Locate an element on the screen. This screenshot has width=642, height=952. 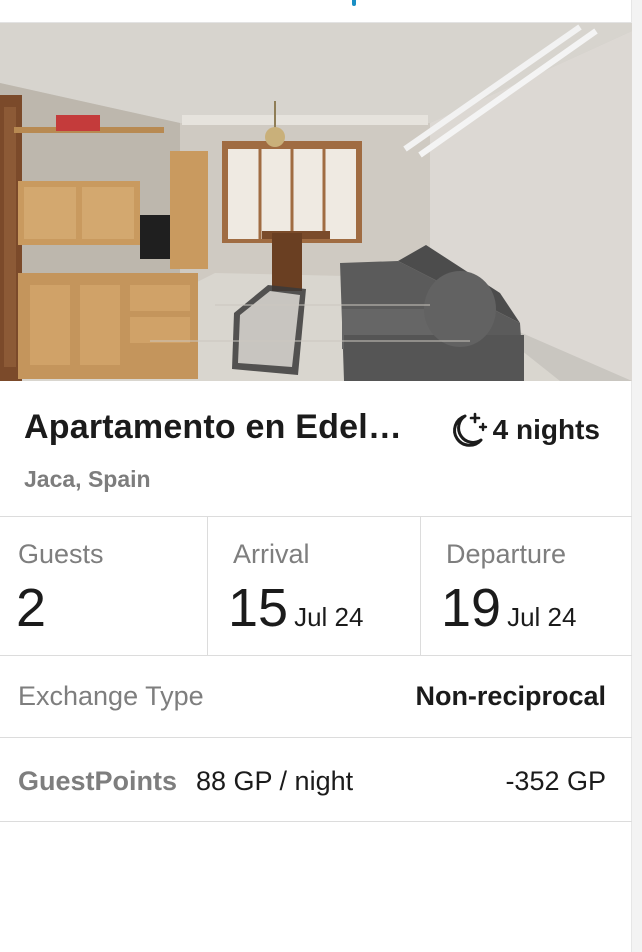
guestpoints-label: GuestPoints is located at coordinates (98, 781).